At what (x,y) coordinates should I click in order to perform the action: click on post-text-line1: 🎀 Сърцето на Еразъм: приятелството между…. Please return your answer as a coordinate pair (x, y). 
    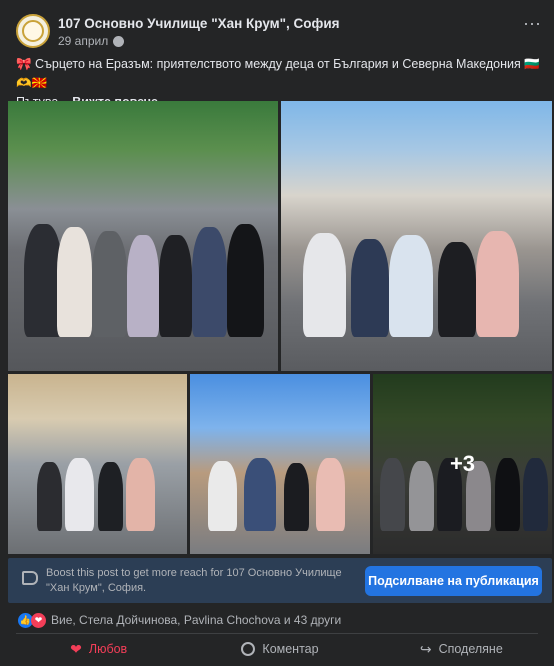
    Looking at the image, I should click on (278, 73).